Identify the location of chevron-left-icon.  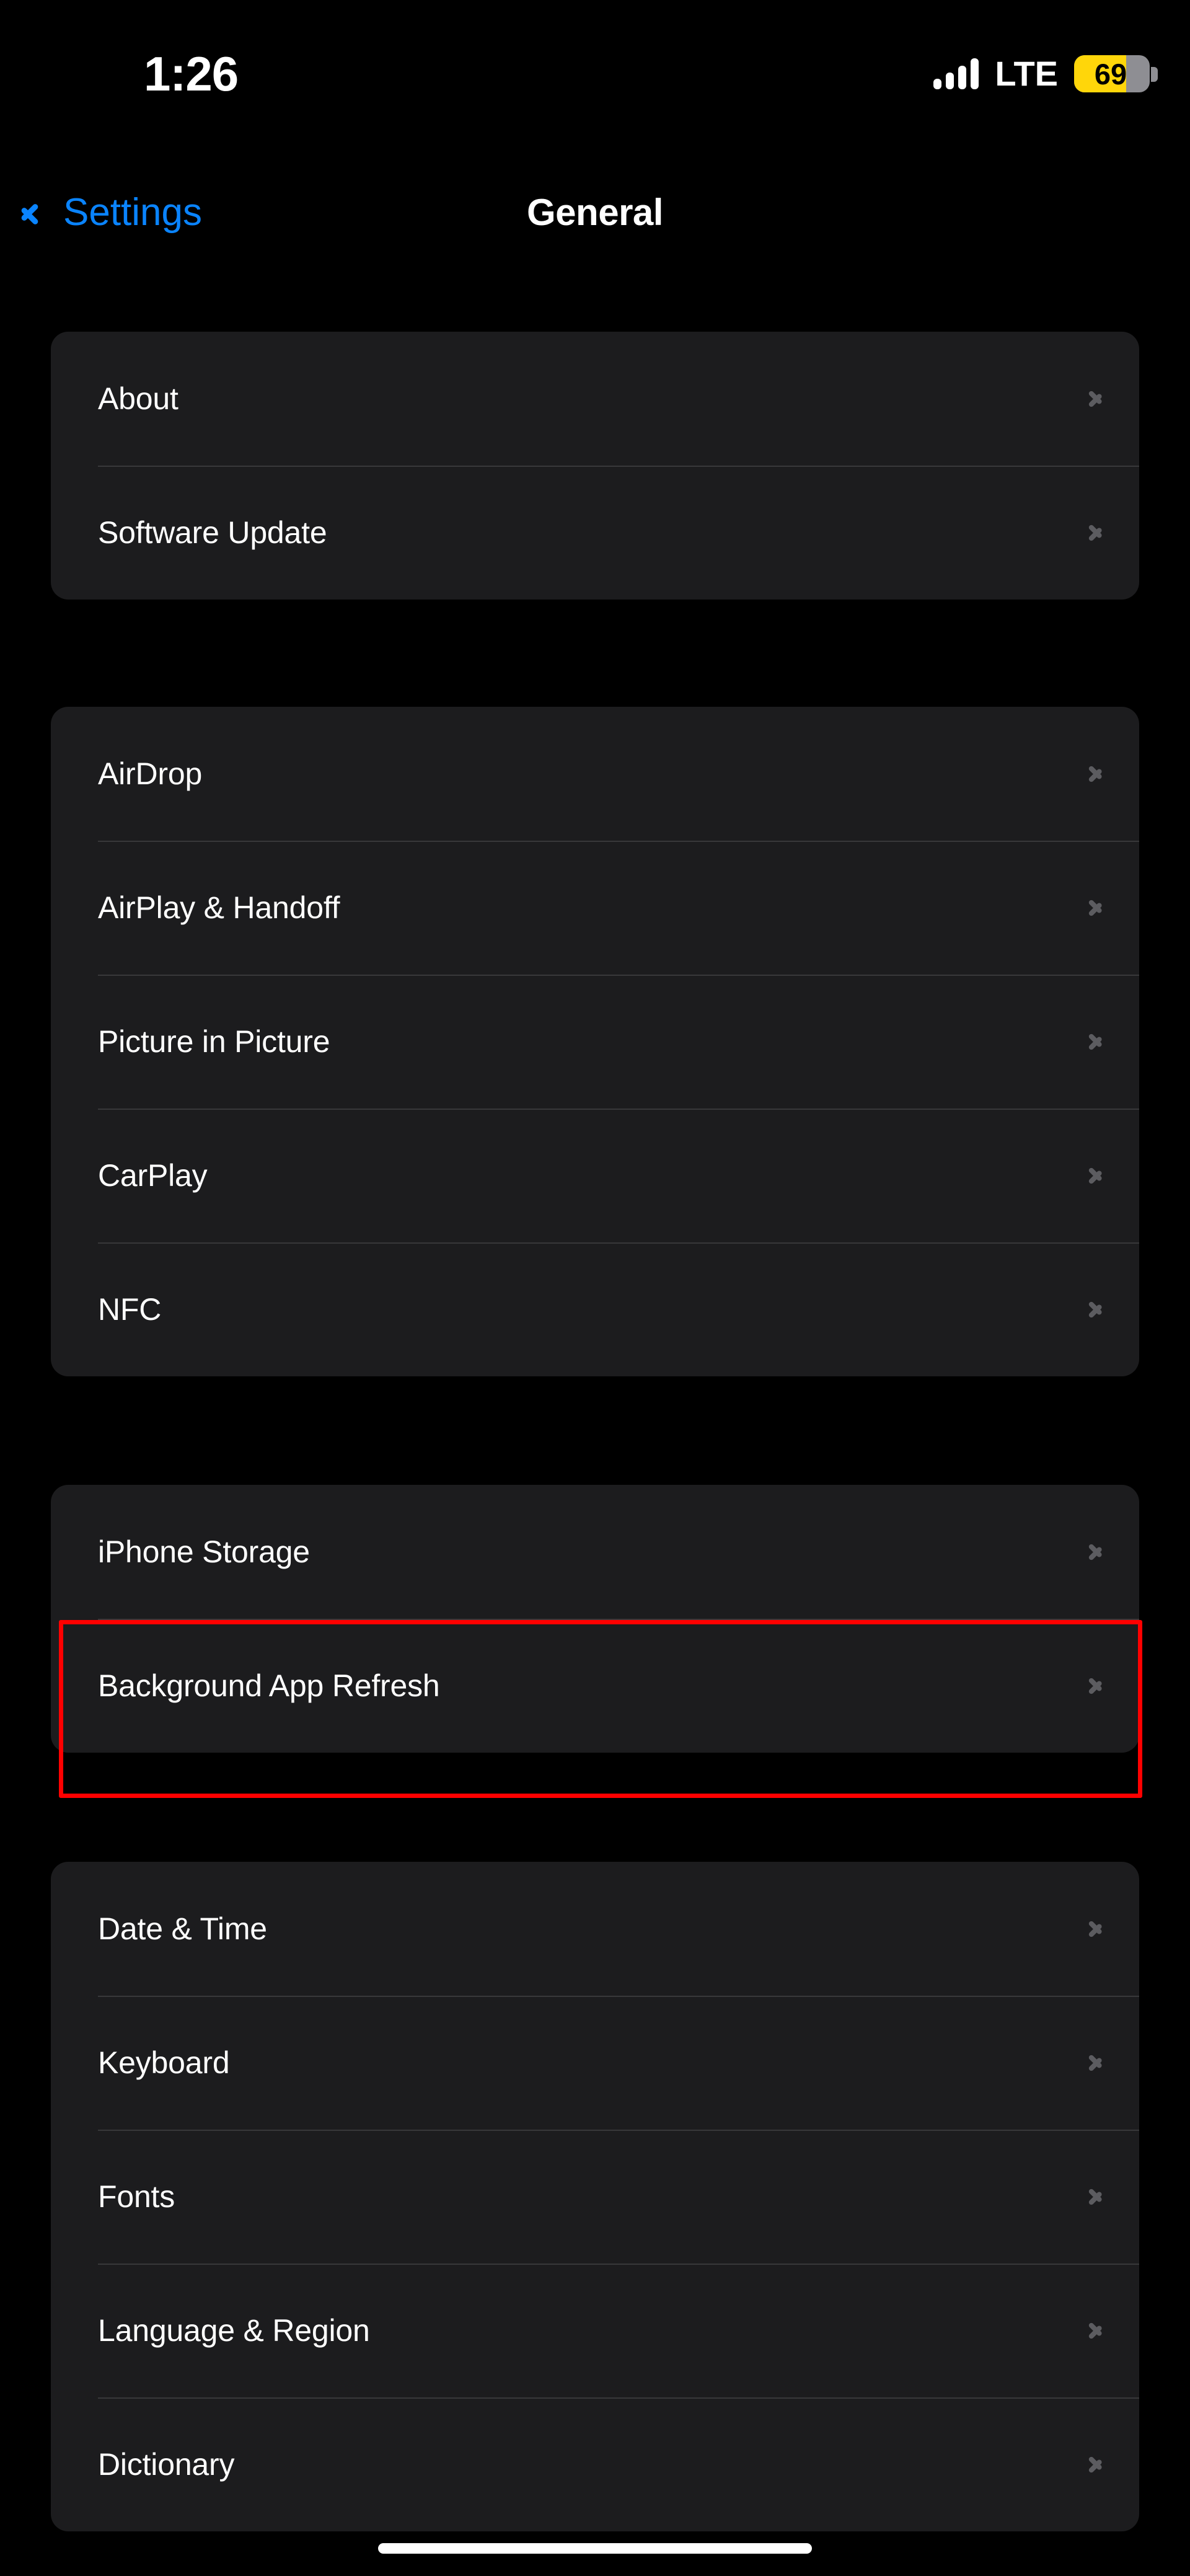
(44, 212).